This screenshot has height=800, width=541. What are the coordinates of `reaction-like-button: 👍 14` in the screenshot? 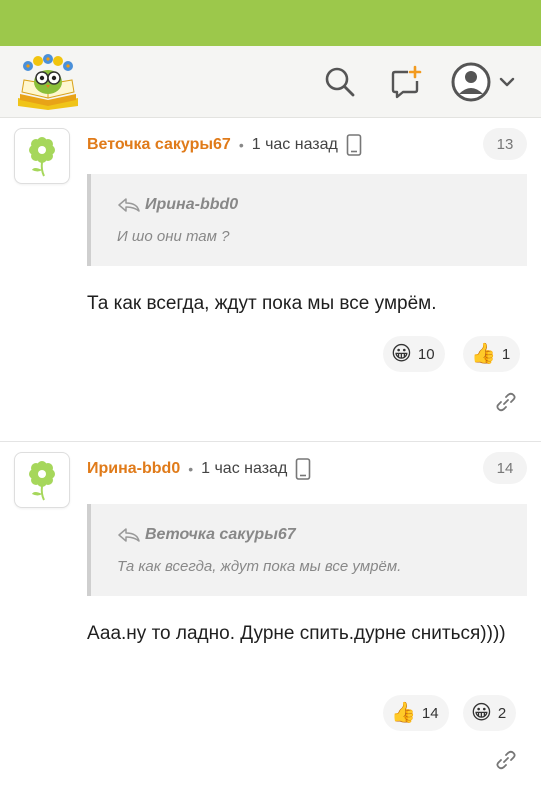 It's located at (416, 713).